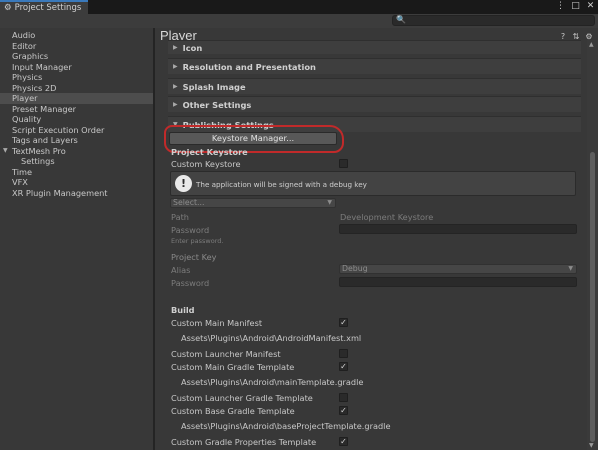 Image resolution: width=598 pixels, height=450 pixels. What do you see at coordinates (30, 56) in the screenshot?
I see `sidebar-item-label: Graphics` at bounding box center [30, 56].